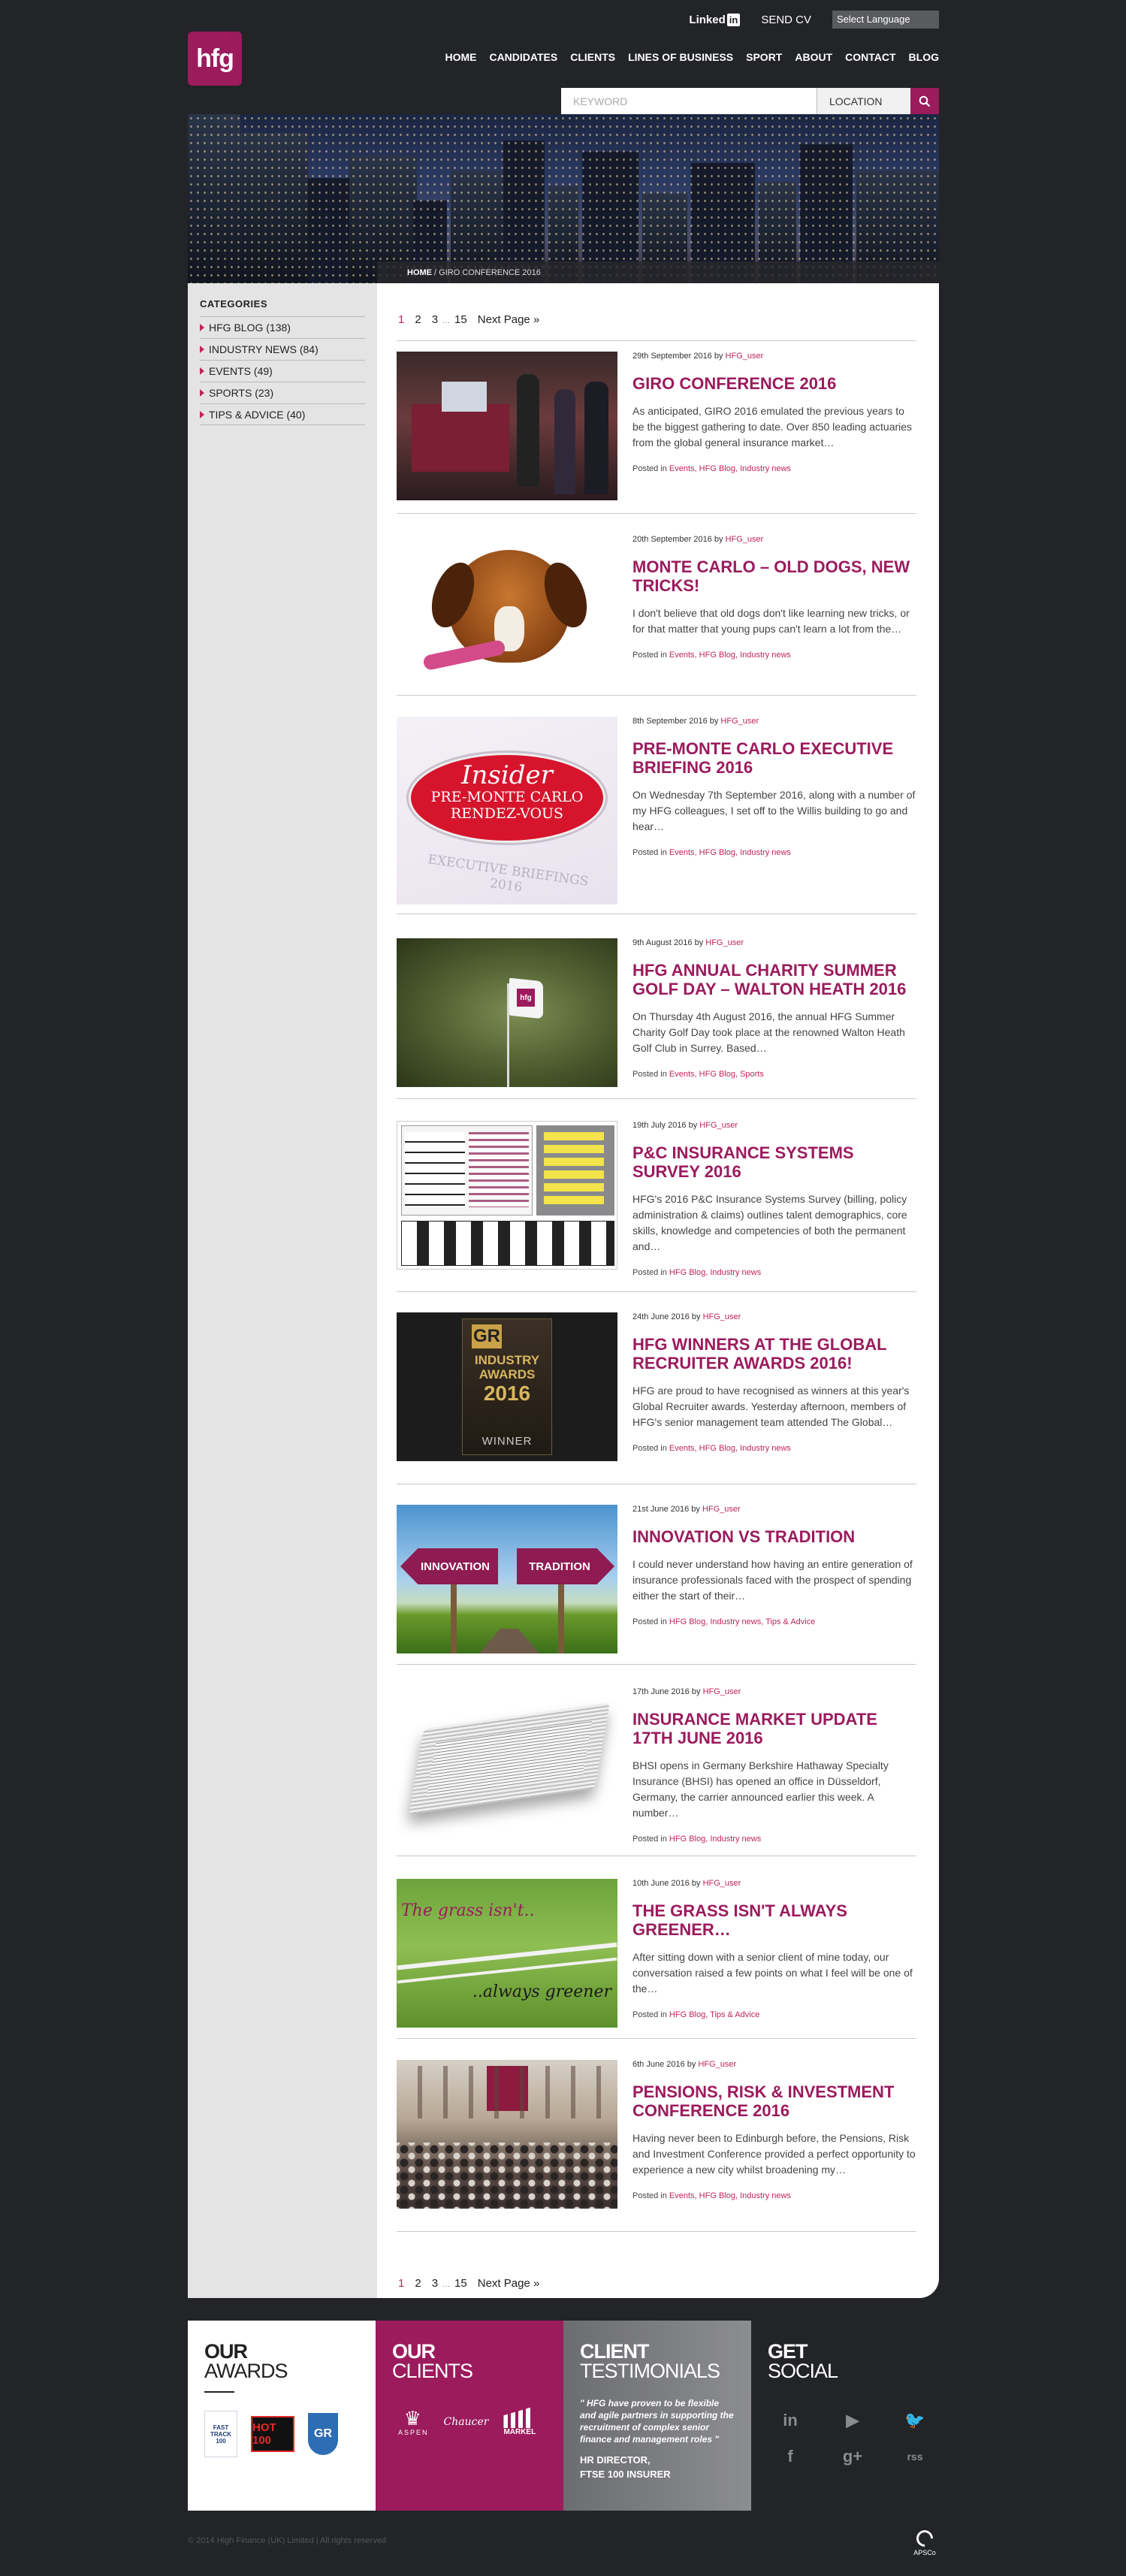 This screenshot has width=1126, height=2576. Describe the element at coordinates (852, 2438) in the screenshot. I see `social-icons: in ▶ 🐦 f g+ rss` at that location.